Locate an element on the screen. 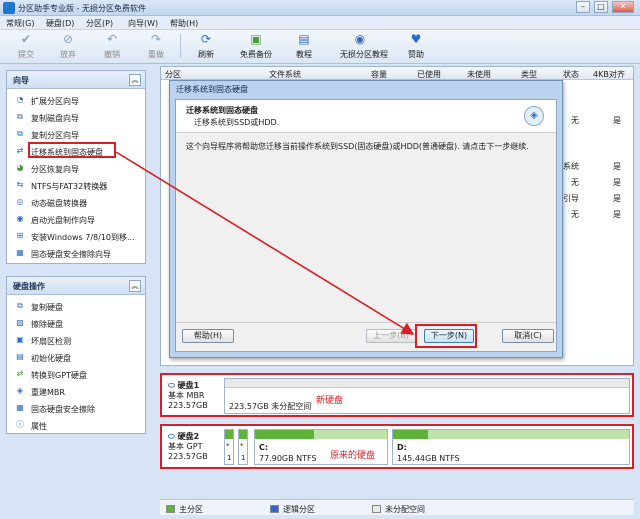 This screenshot has height=519, width=640. cd-icon: ◉ is located at coordinates (20, 218).